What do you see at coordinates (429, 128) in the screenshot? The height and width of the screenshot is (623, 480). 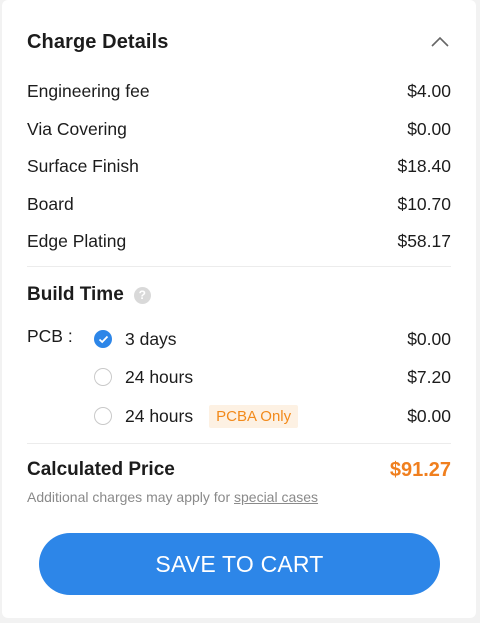 I see `charge-value: $0.00` at bounding box center [429, 128].